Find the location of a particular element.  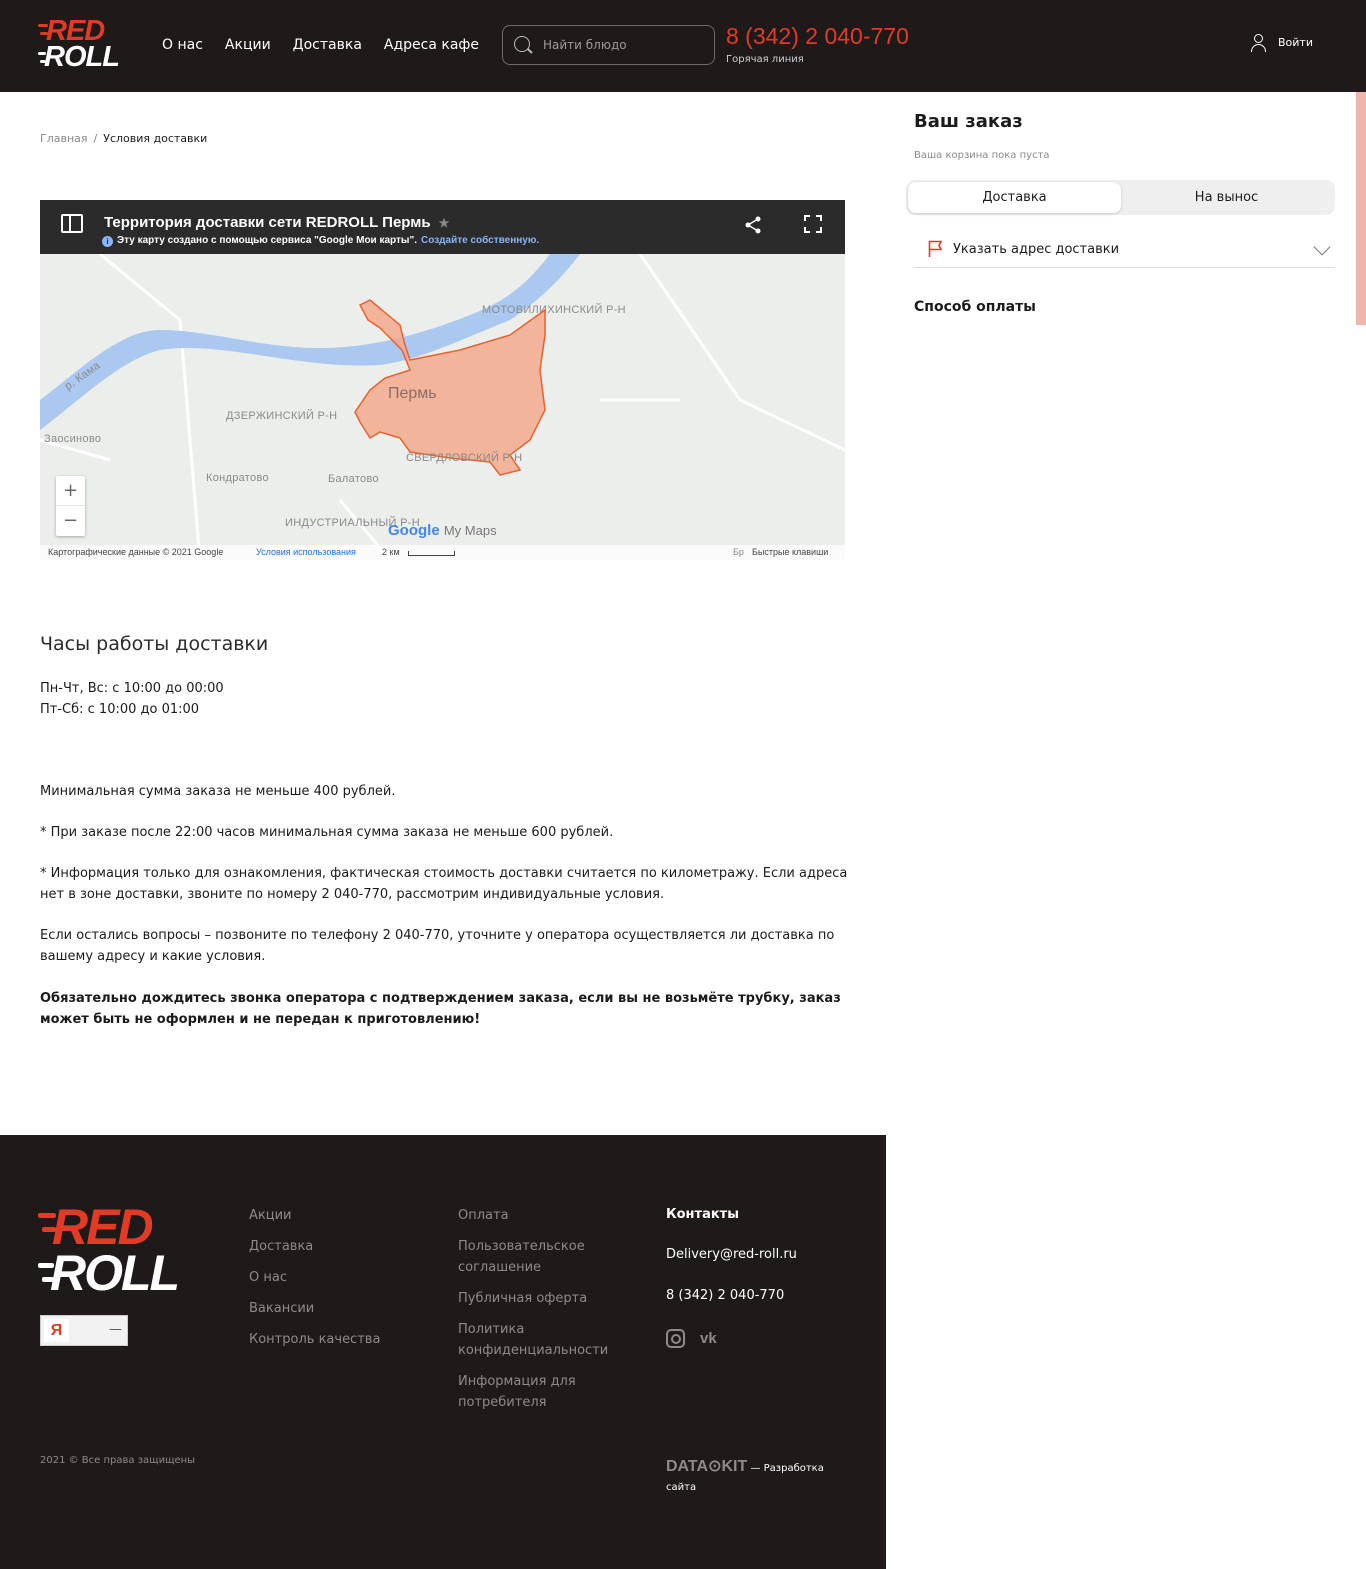

footer-logo: RED ROLL is located at coordinates (130, 1250).